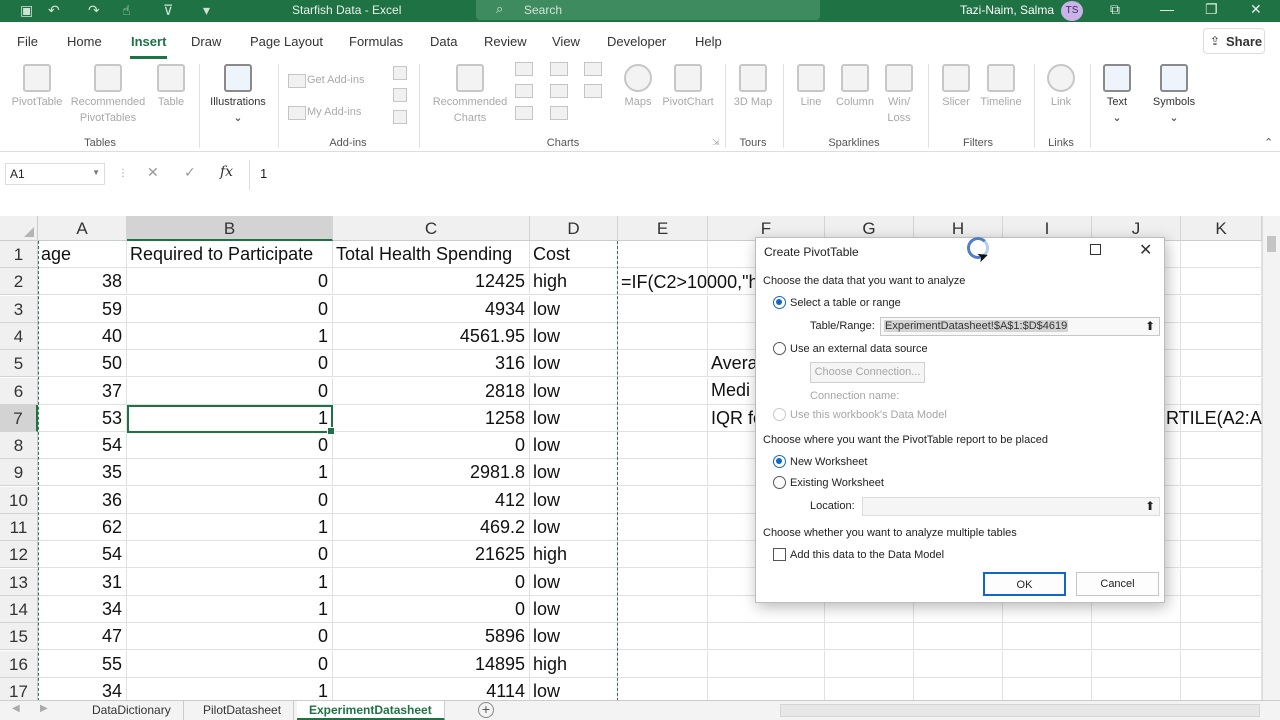 Image resolution: width=1280 pixels, height=720 pixels. I want to click on column-header-c: C, so click(431, 228).